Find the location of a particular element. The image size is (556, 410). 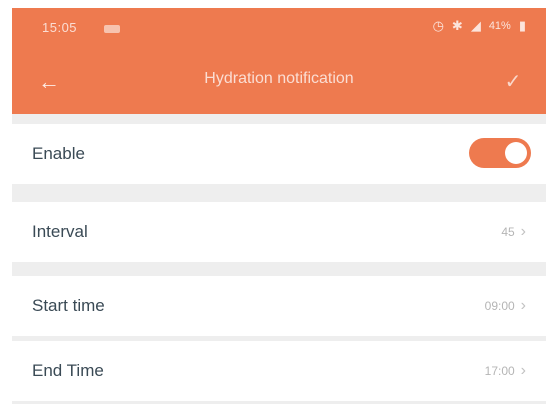

interval-value: 45 is located at coordinates (508, 232).